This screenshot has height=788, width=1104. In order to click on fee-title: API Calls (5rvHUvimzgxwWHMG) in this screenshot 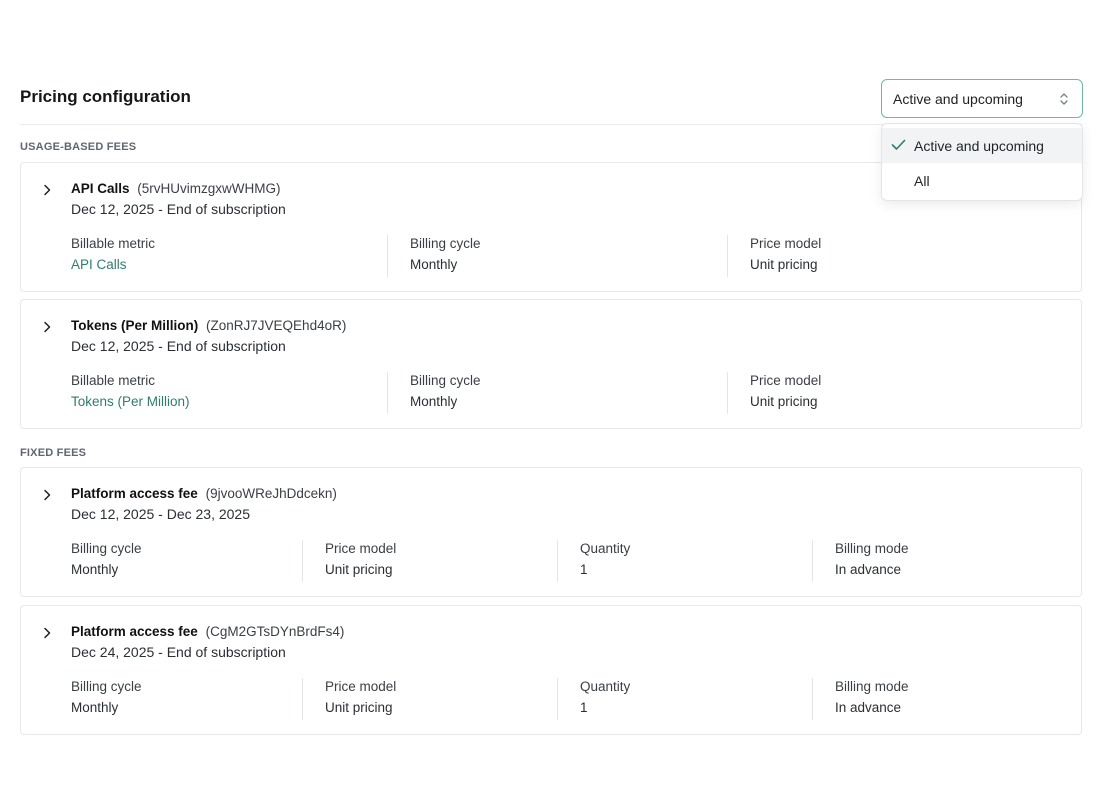, I will do `click(176, 188)`.